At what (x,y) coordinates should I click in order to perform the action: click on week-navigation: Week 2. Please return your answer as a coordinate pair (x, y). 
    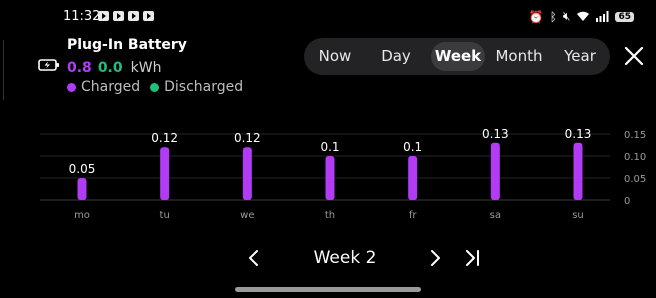
    Looking at the image, I should click on (328, 259).